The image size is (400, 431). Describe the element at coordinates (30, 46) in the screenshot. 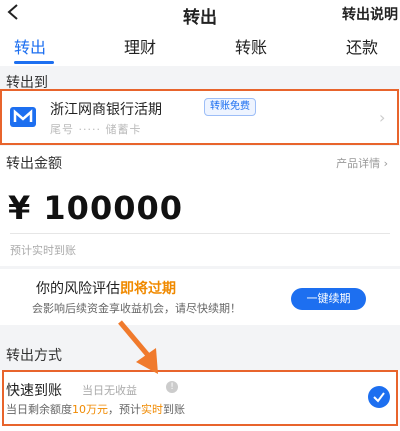

I see `tab-transfer-out: 转出` at that location.